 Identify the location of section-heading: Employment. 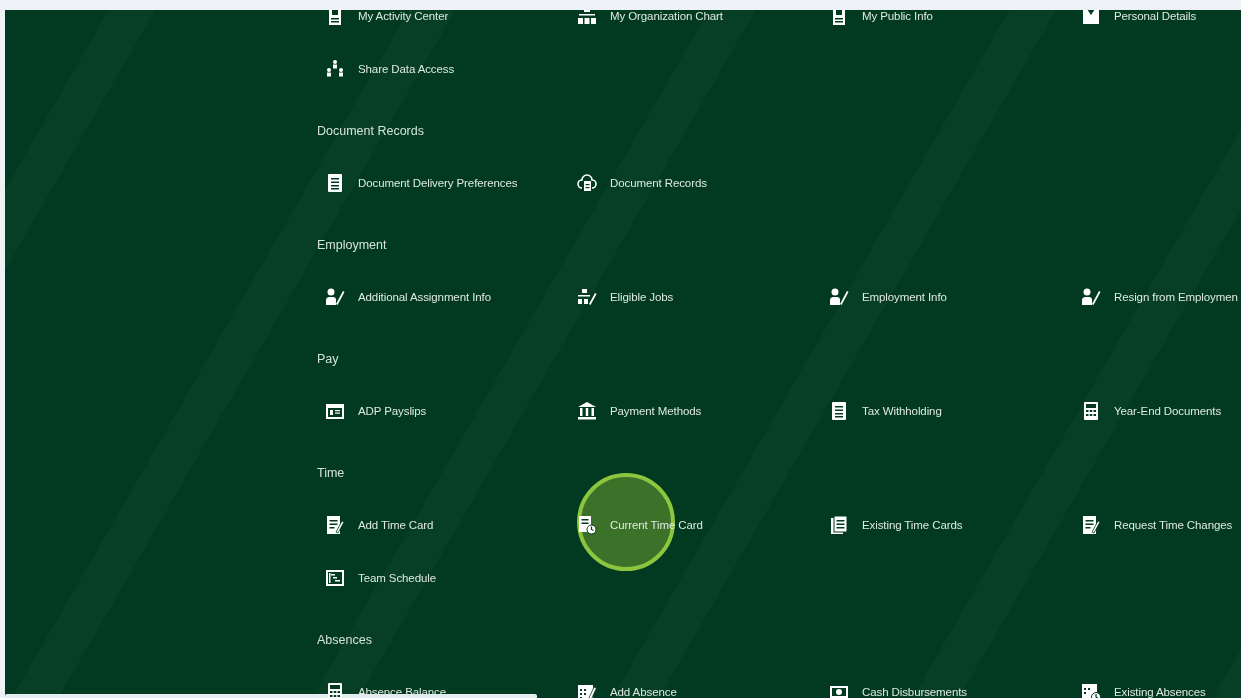
(352, 245).